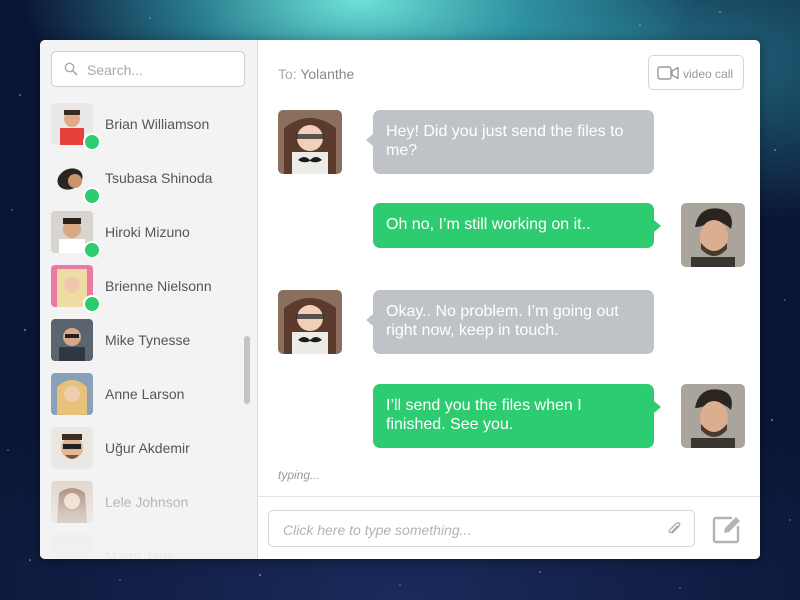  What do you see at coordinates (727, 529) in the screenshot?
I see `compose-edit-icon` at bounding box center [727, 529].